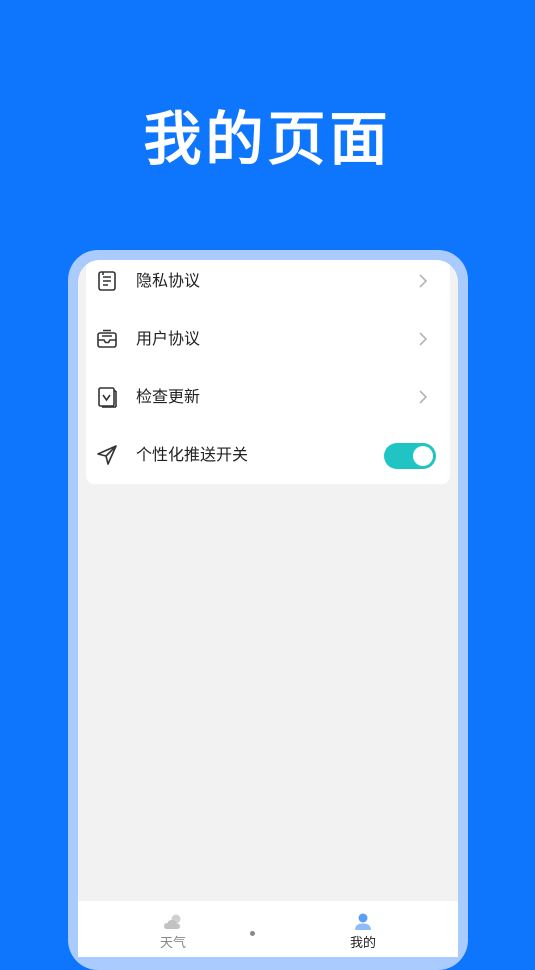 Image resolution: width=535 pixels, height=970 pixels. I want to click on menu-item-user-agreement: 用户协议, so click(268, 347).